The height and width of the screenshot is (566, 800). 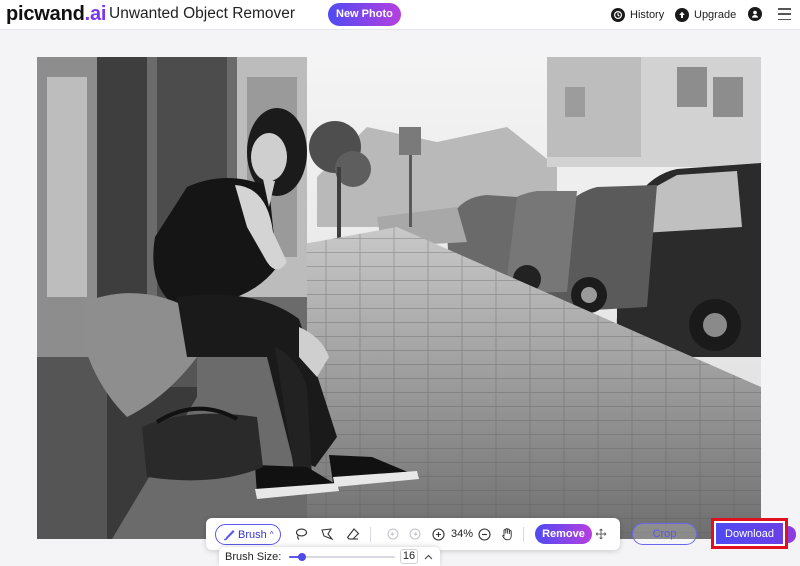 I want to click on hamburger-menu-icon, so click(x=784, y=14).